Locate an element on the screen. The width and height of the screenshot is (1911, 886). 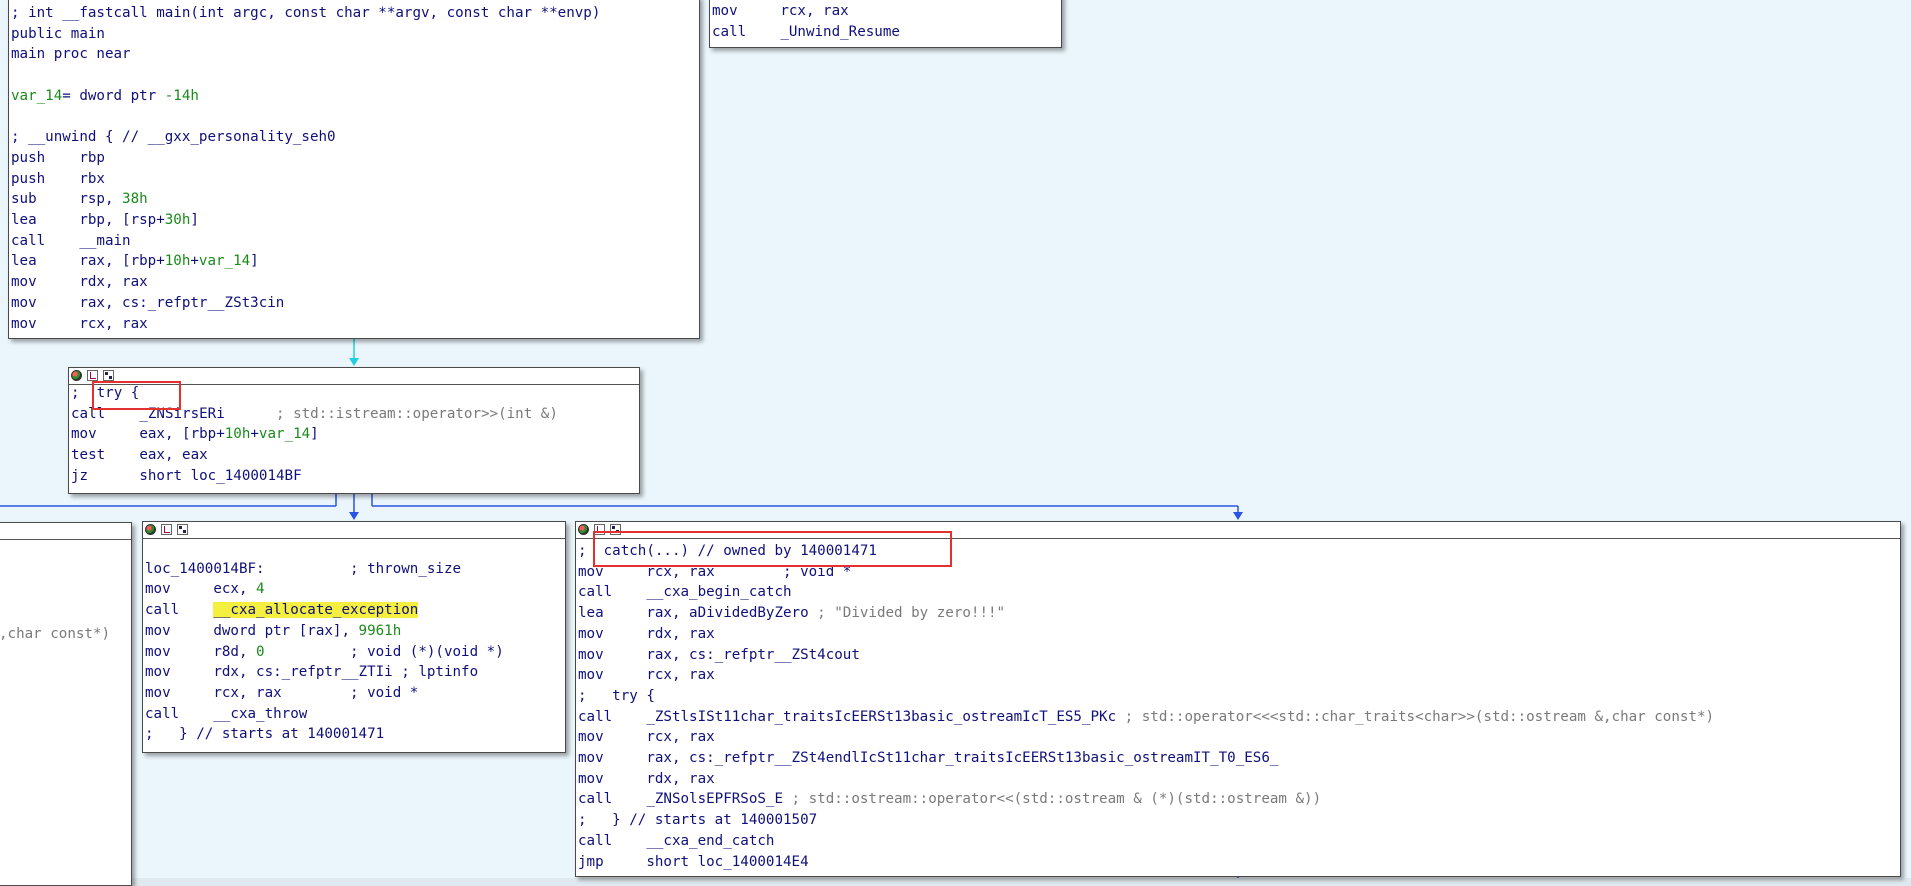
code-line: mov rdx, cs:_refptr__ZTIi ; lptinfo is located at coordinates (311, 672).